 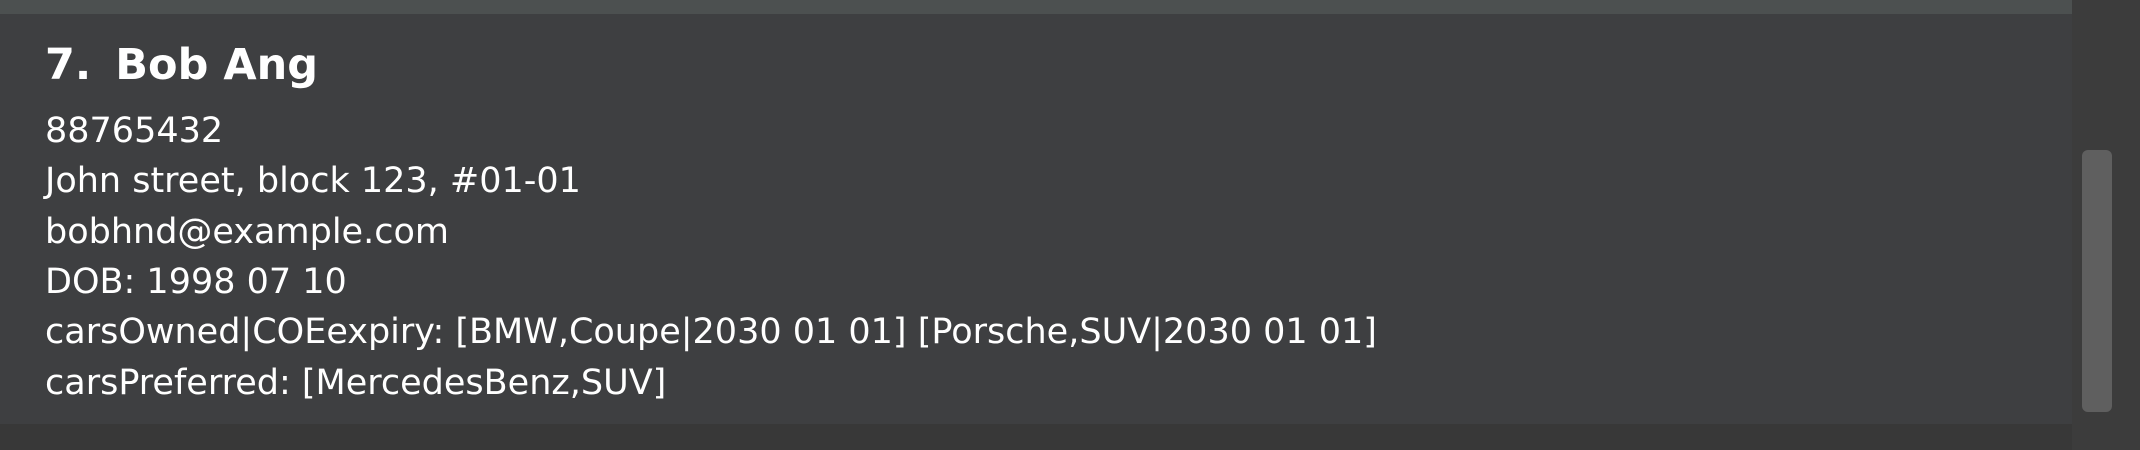 What do you see at coordinates (2097, 281) in the screenshot?
I see `scrollbar-thumb` at bounding box center [2097, 281].